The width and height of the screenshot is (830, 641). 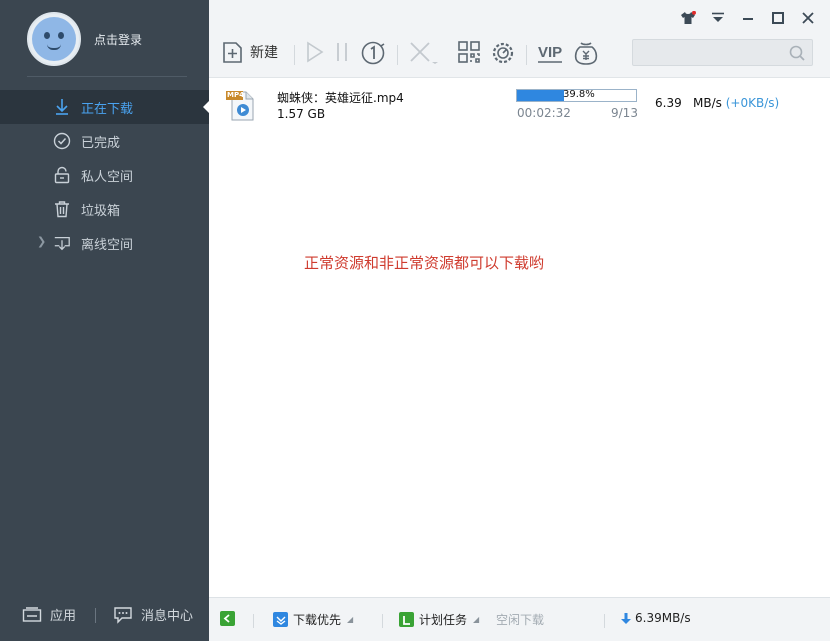 I want to click on minimize-icon, so click(x=748, y=18).